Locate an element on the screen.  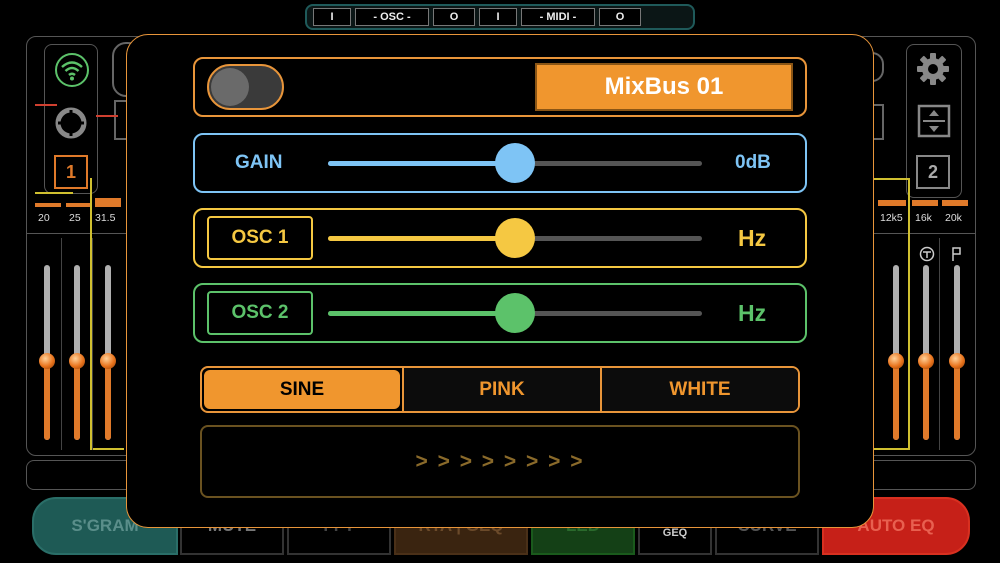
osc-input-indicator: I is located at coordinates (332, 17).